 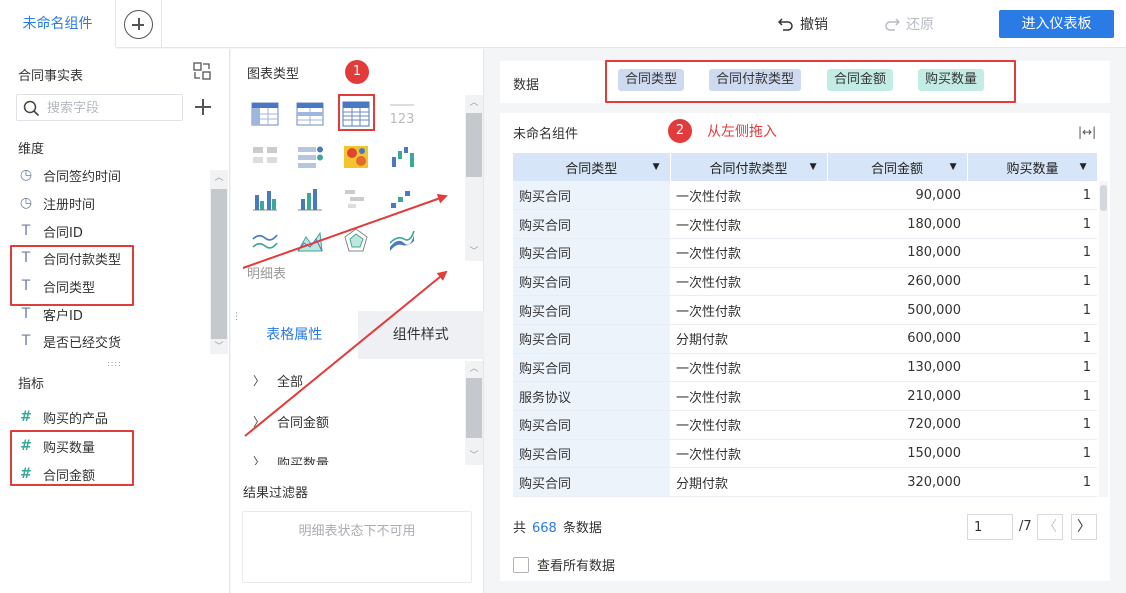 What do you see at coordinates (521, 564) in the screenshot?
I see `view-all-checkbox` at bounding box center [521, 564].